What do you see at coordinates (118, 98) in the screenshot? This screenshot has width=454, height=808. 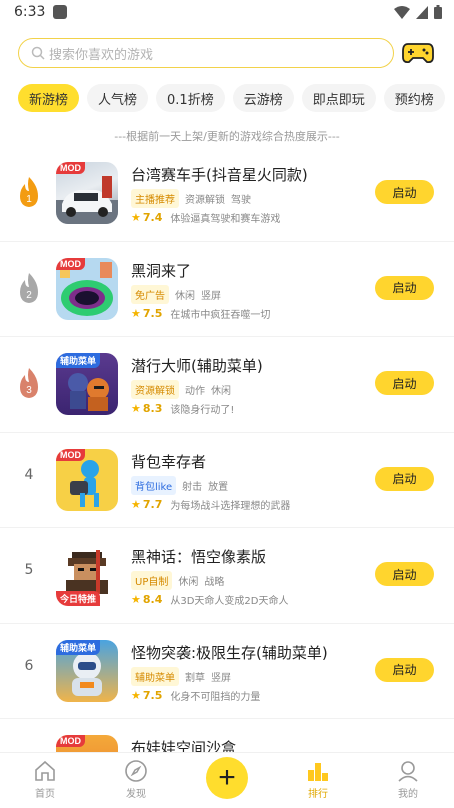 I see `tab-popular: 人气榜` at bounding box center [118, 98].